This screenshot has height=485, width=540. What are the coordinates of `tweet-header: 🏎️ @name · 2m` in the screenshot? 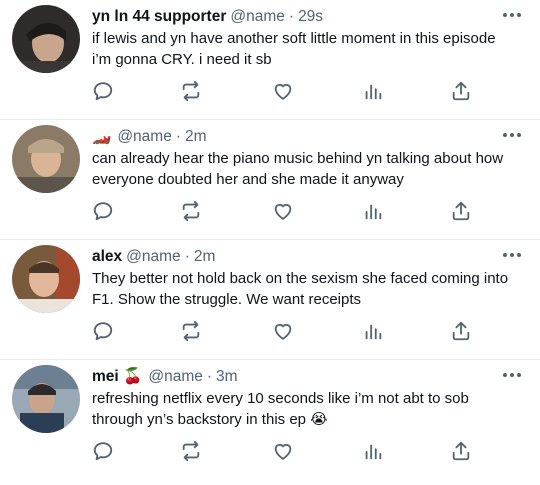 It's located at (291, 137).